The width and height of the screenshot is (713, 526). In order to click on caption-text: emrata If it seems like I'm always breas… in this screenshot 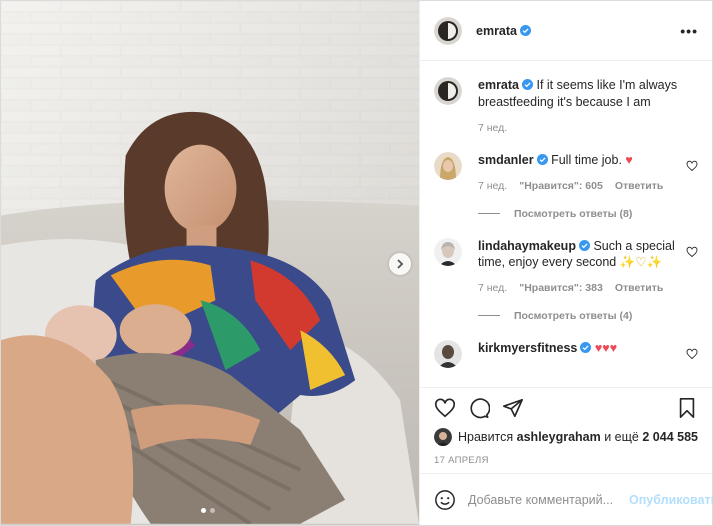, I will do `click(578, 93)`.